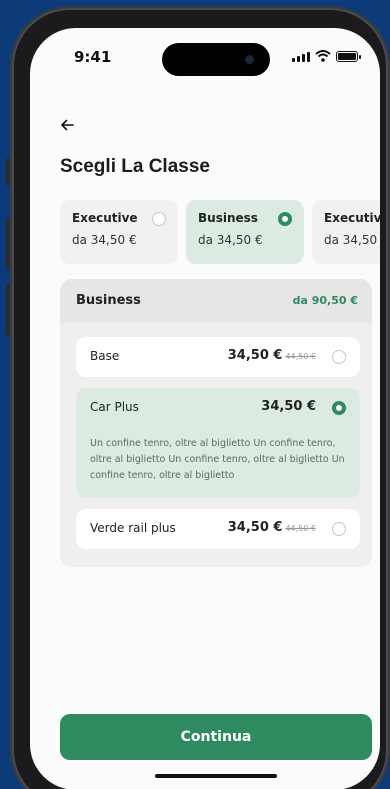 This screenshot has width=390, height=789. I want to click on volume-down-button, so click(8, 310).